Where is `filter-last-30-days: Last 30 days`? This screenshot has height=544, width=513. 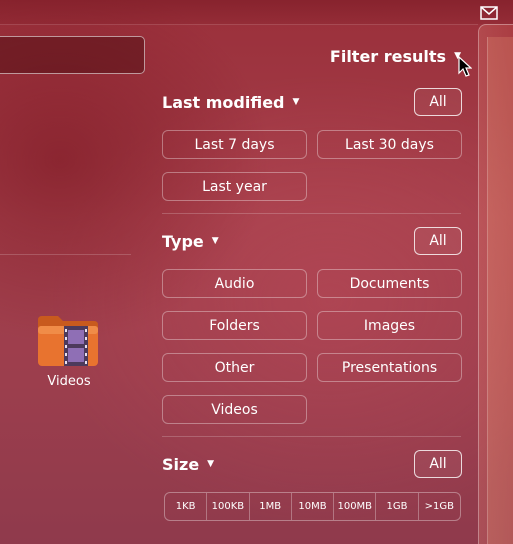
filter-last-30-days: Last 30 days is located at coordinates (389, 144).